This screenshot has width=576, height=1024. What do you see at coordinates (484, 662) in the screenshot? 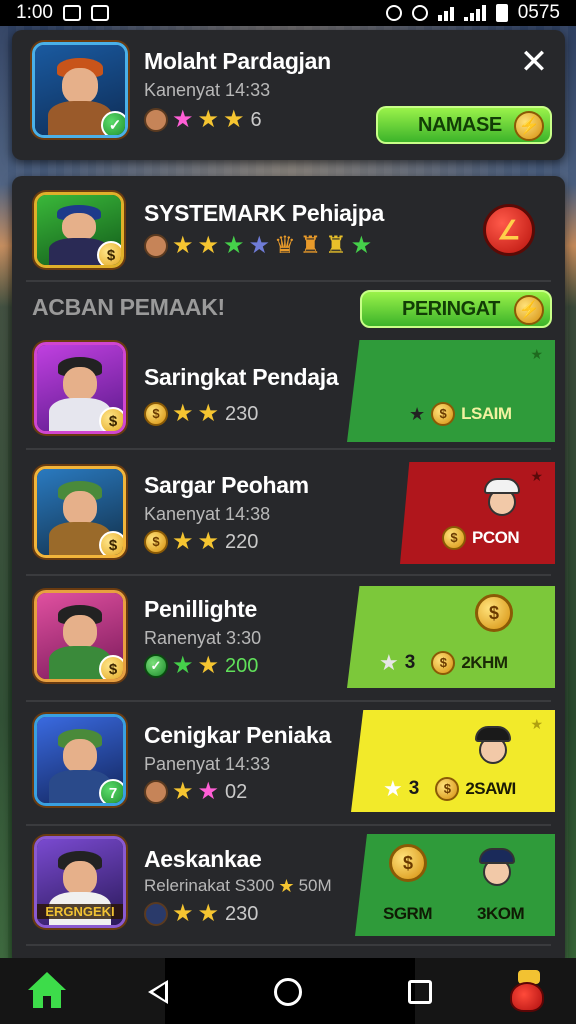
I see `panel-label: 2KHM` at bounding box center [484, 662].